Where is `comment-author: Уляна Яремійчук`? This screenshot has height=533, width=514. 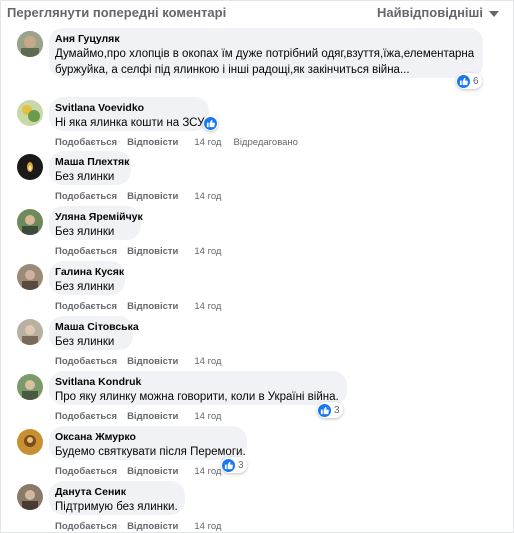
comment-author: Уляна Яремійчук is located at coordinates (99, 217).